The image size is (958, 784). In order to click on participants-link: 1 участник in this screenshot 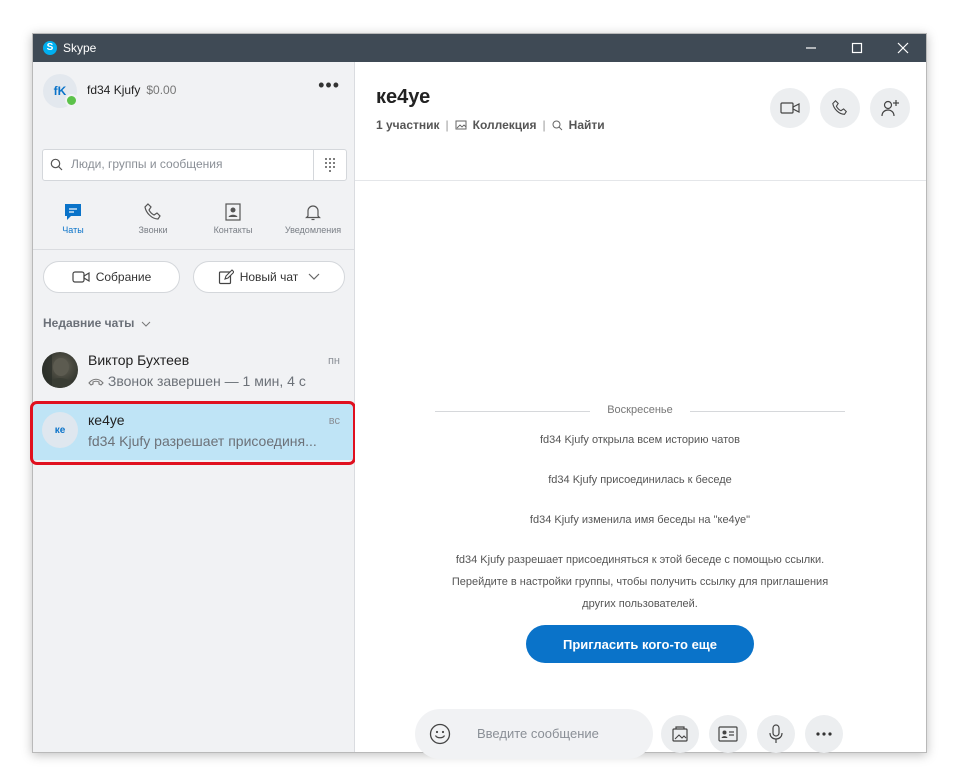, I will do `click(408, 125)`.